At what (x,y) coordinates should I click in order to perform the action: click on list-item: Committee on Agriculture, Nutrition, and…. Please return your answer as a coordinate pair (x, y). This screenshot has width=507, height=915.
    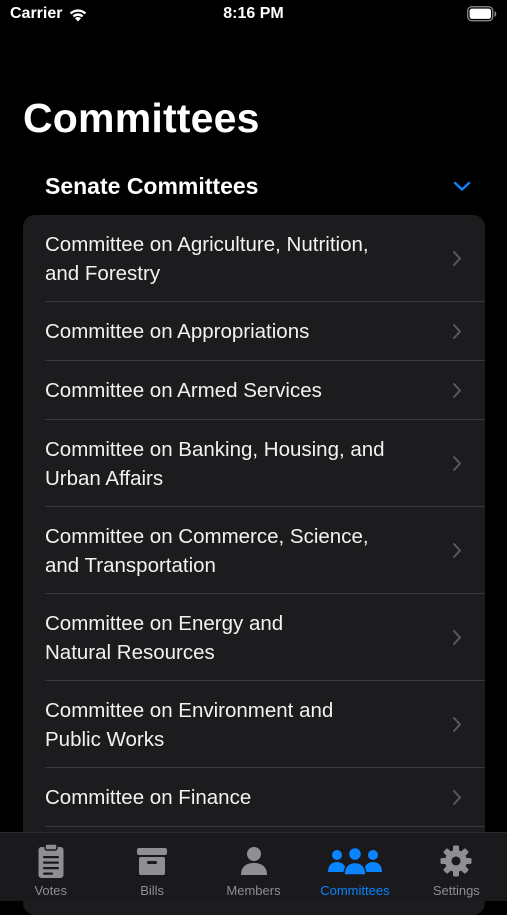
    Looking at the image, I should click on (254, 258).